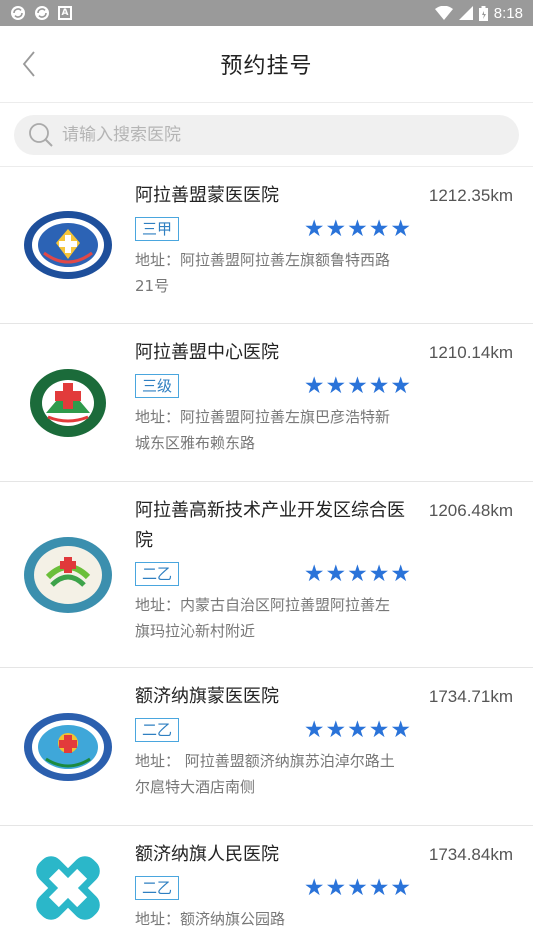  Describe the element at coordinates (265, 774) in the screenshot. I see `hospital-address: 地址： 阿拉善盟额济纳旗苏泊淖尔路土尔扈特大酒店南侧` at that location.